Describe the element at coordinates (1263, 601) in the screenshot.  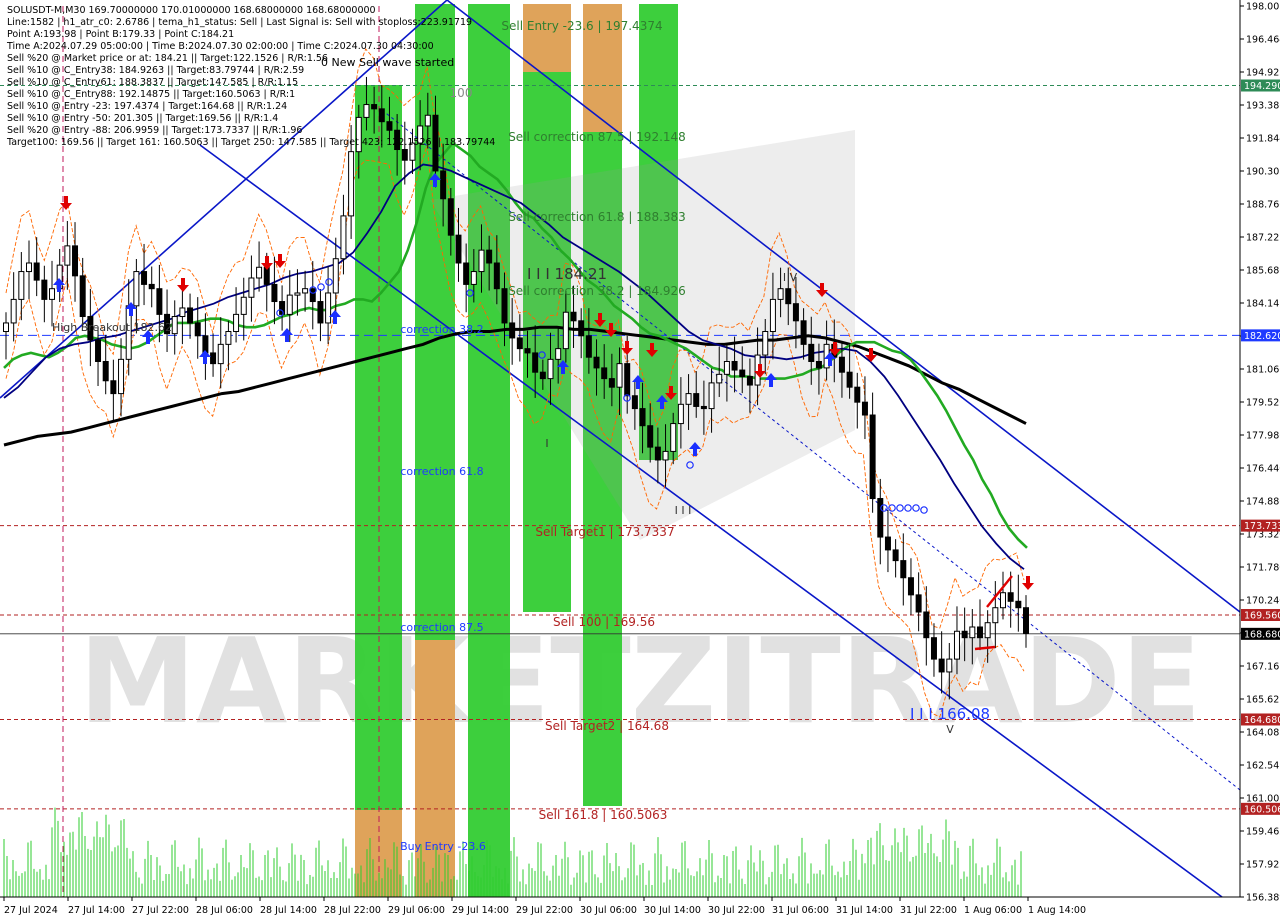
I see `y-tick-label: 170.240` at that location.